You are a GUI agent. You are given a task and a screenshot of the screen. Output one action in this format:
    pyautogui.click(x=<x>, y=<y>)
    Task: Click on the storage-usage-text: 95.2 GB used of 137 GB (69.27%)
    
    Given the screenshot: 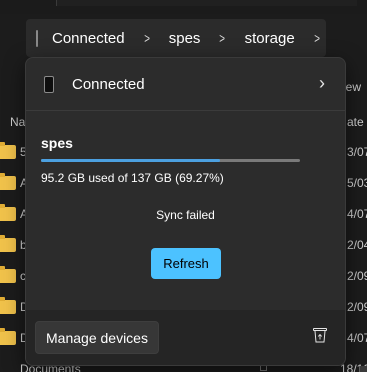 What is the action you would take?
    pyautogui.click(x=132, y=178)
    